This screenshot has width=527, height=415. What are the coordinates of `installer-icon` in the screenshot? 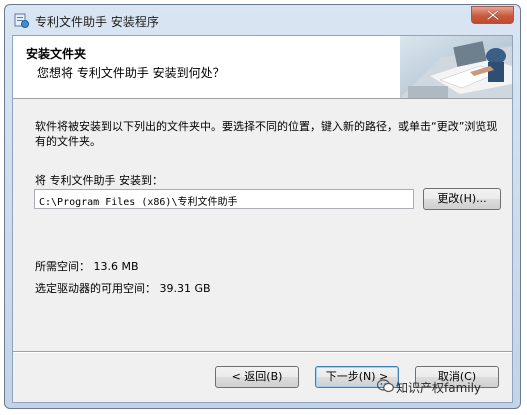 It's located at (21, 20).